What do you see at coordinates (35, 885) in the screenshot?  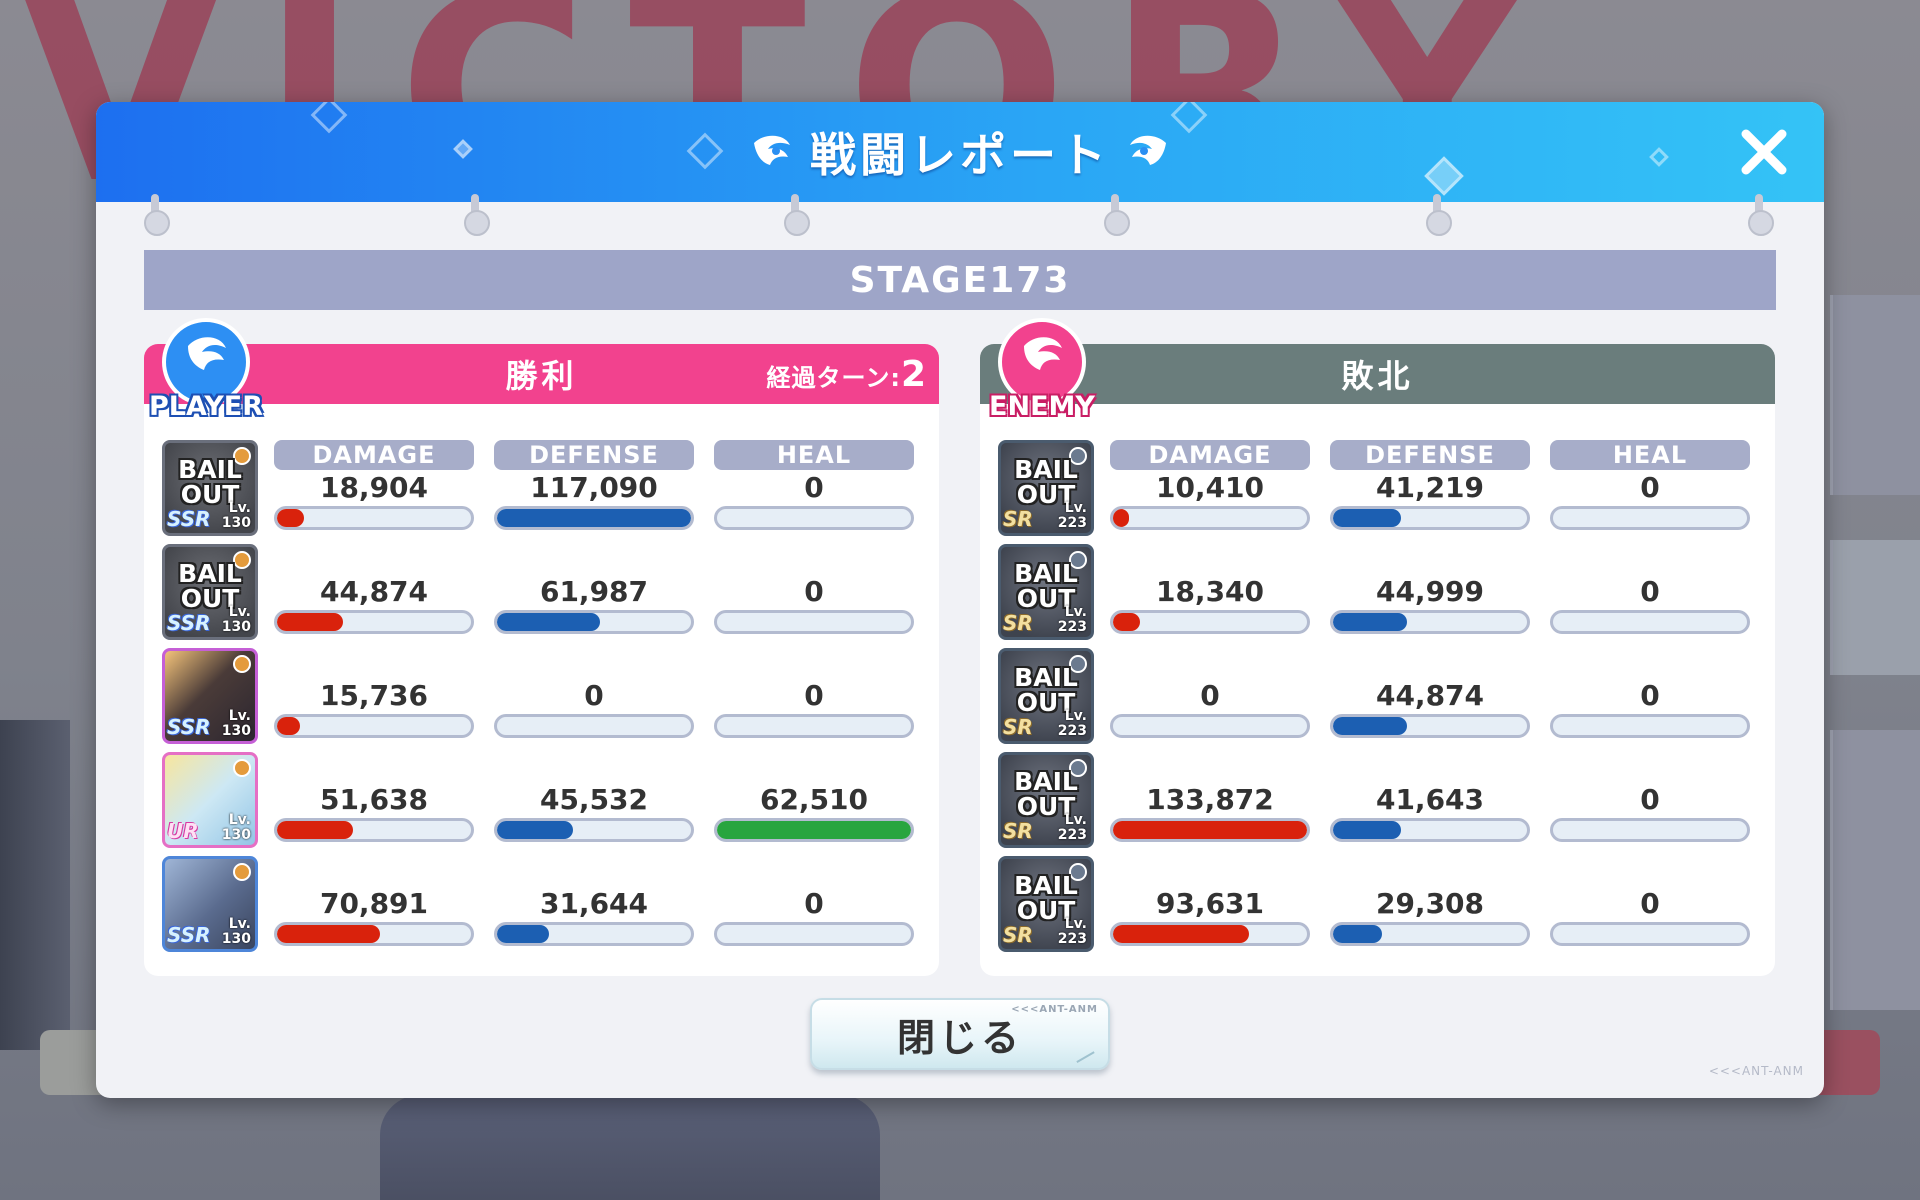 I see `background-panel` at bounding box center [35, 885].